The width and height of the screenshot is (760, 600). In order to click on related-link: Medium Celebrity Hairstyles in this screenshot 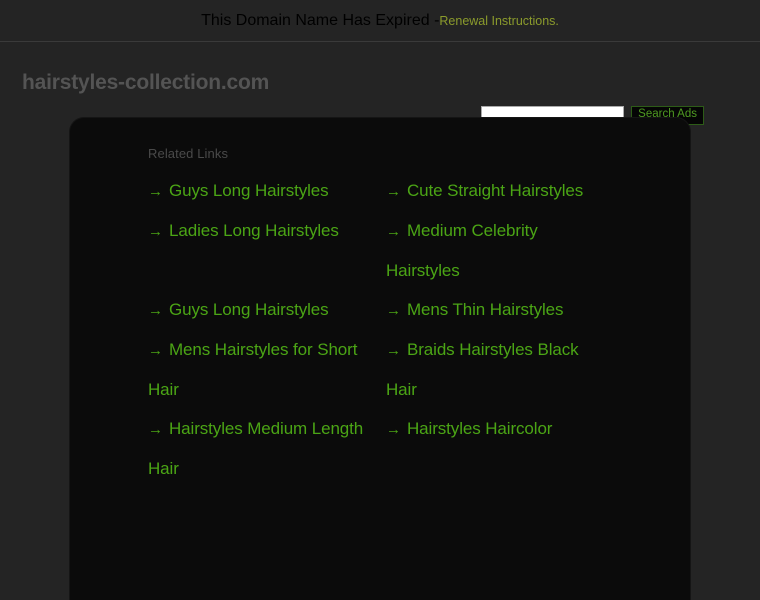, I will do `click(462, 250)`.